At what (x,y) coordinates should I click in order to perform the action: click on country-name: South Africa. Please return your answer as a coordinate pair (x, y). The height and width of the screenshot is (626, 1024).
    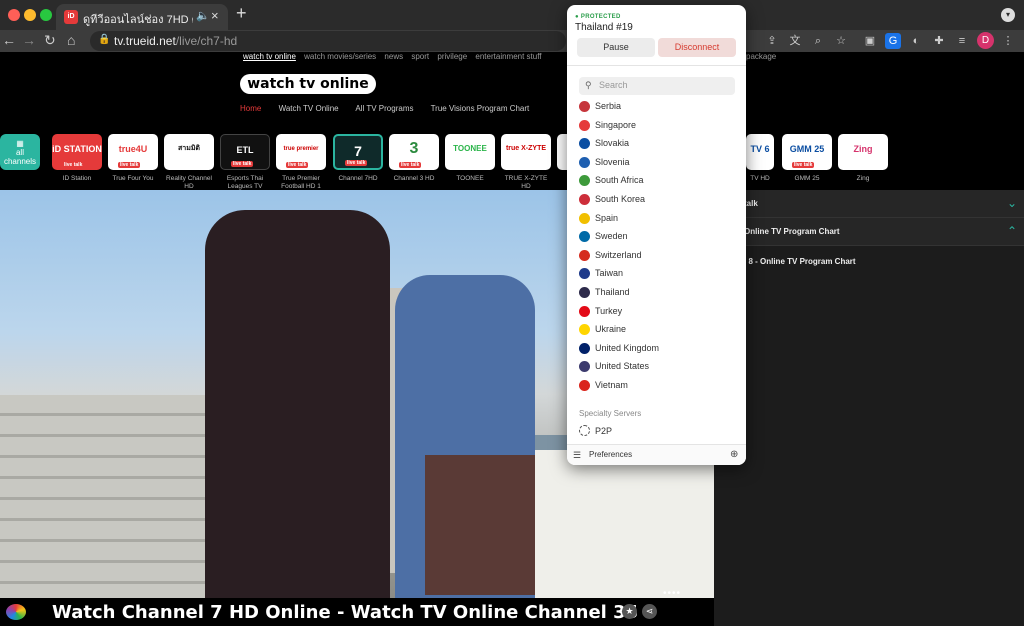
    Looking at the image, I should click on (619, 180).